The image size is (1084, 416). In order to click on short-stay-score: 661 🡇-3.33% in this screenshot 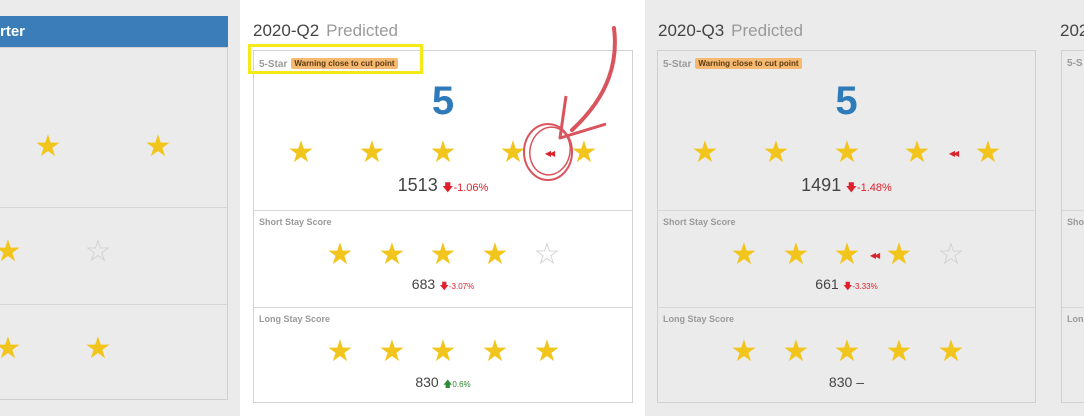, I will do `click(846, 285)`.